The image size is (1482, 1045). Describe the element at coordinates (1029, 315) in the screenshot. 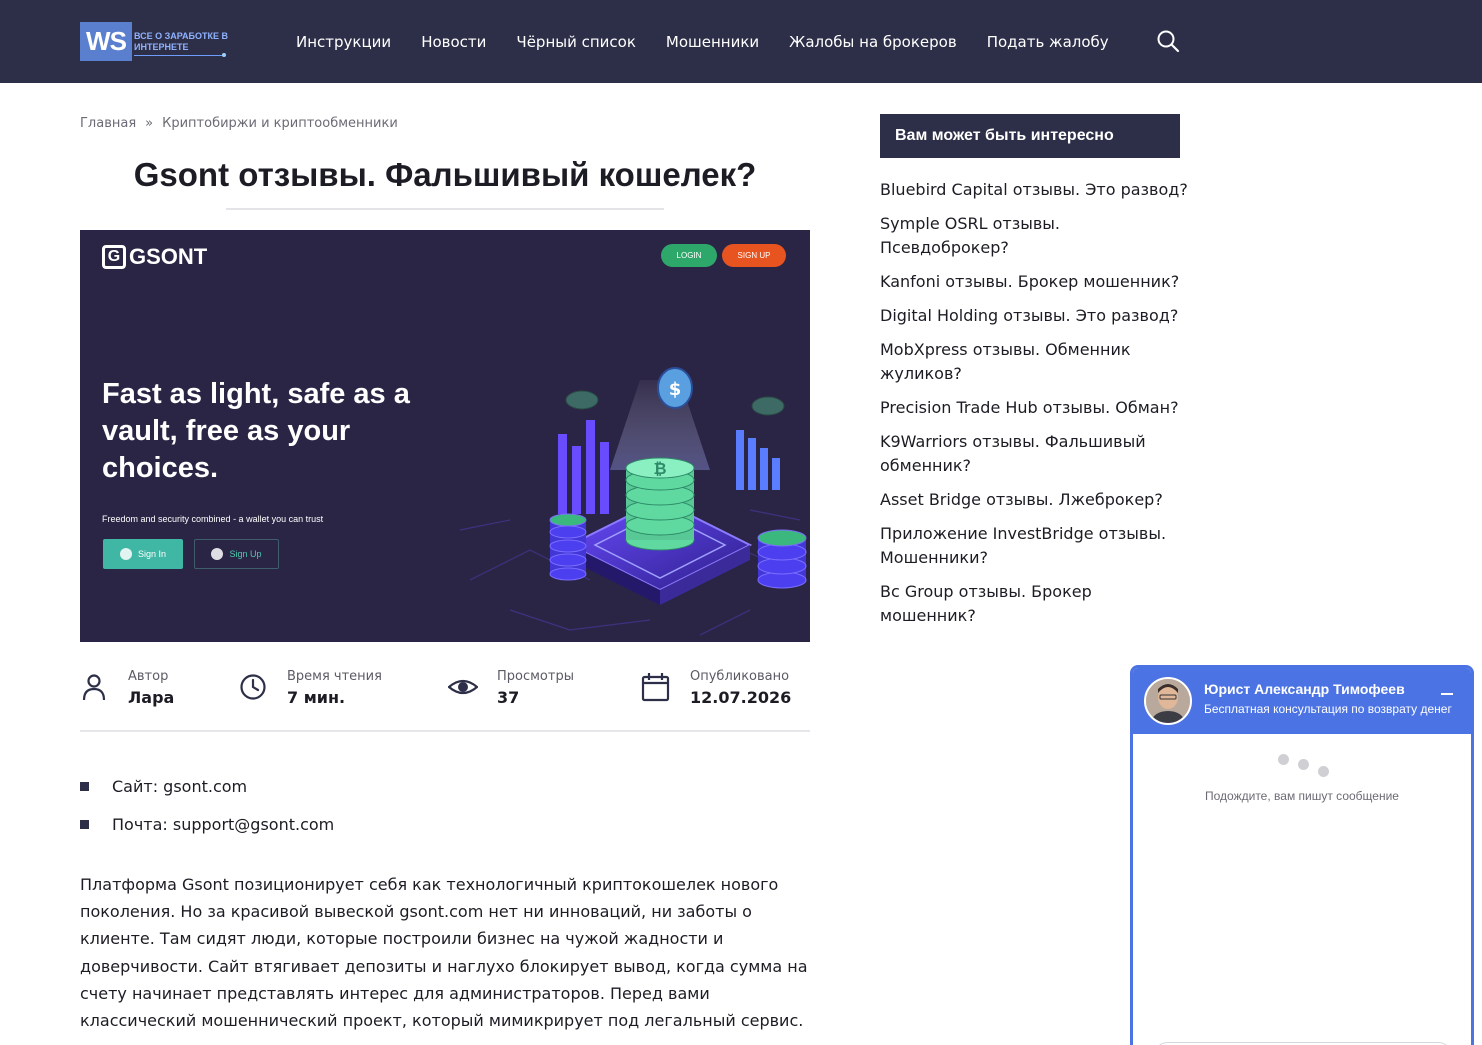

I see `related-link-digital-holding: Digital Holding отзывы. Это развод?` at that location.